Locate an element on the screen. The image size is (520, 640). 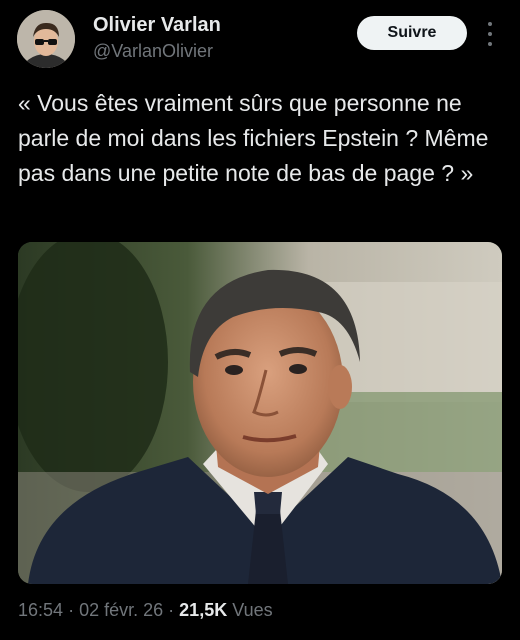
views-count: 21,5K is located at coordinates (203, 610).